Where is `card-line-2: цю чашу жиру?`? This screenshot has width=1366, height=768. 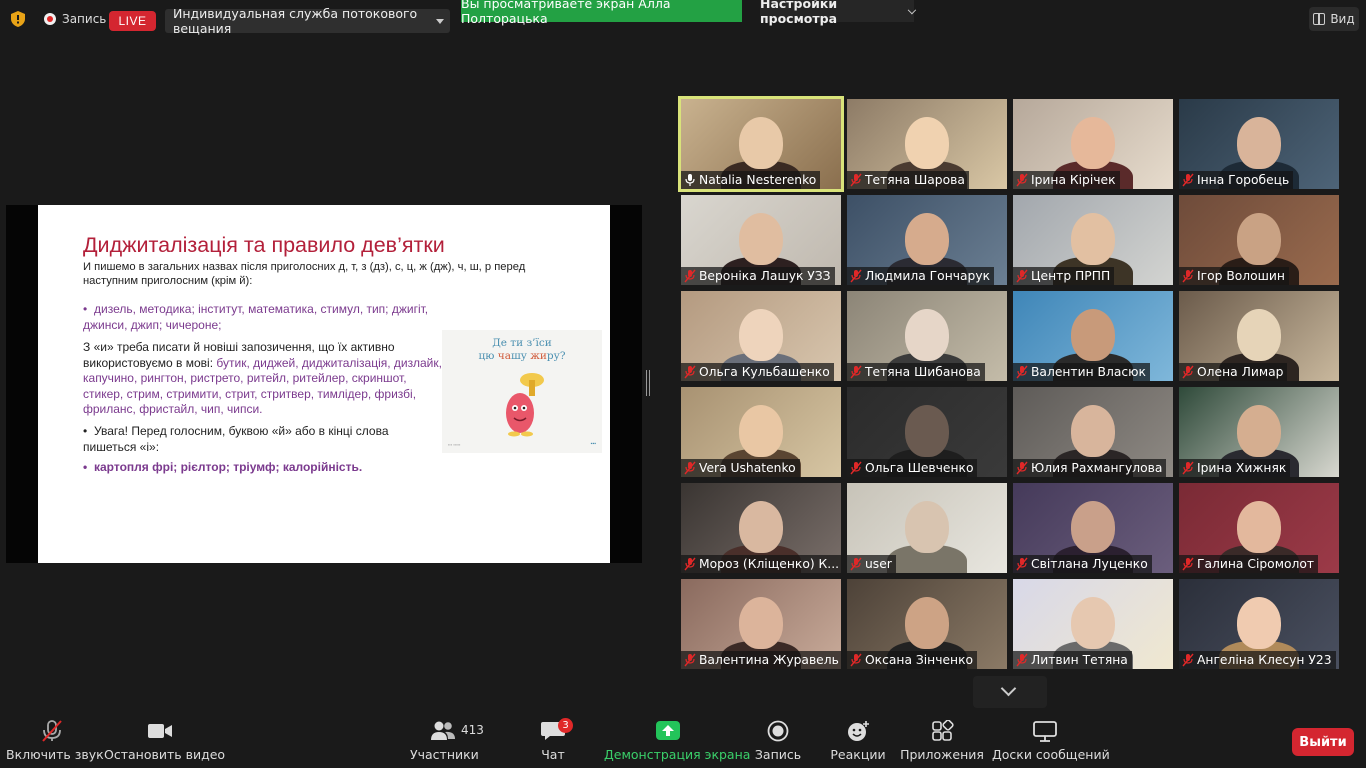
card-line-2: цю чашу жиру? is located at coordinates (522, 356).